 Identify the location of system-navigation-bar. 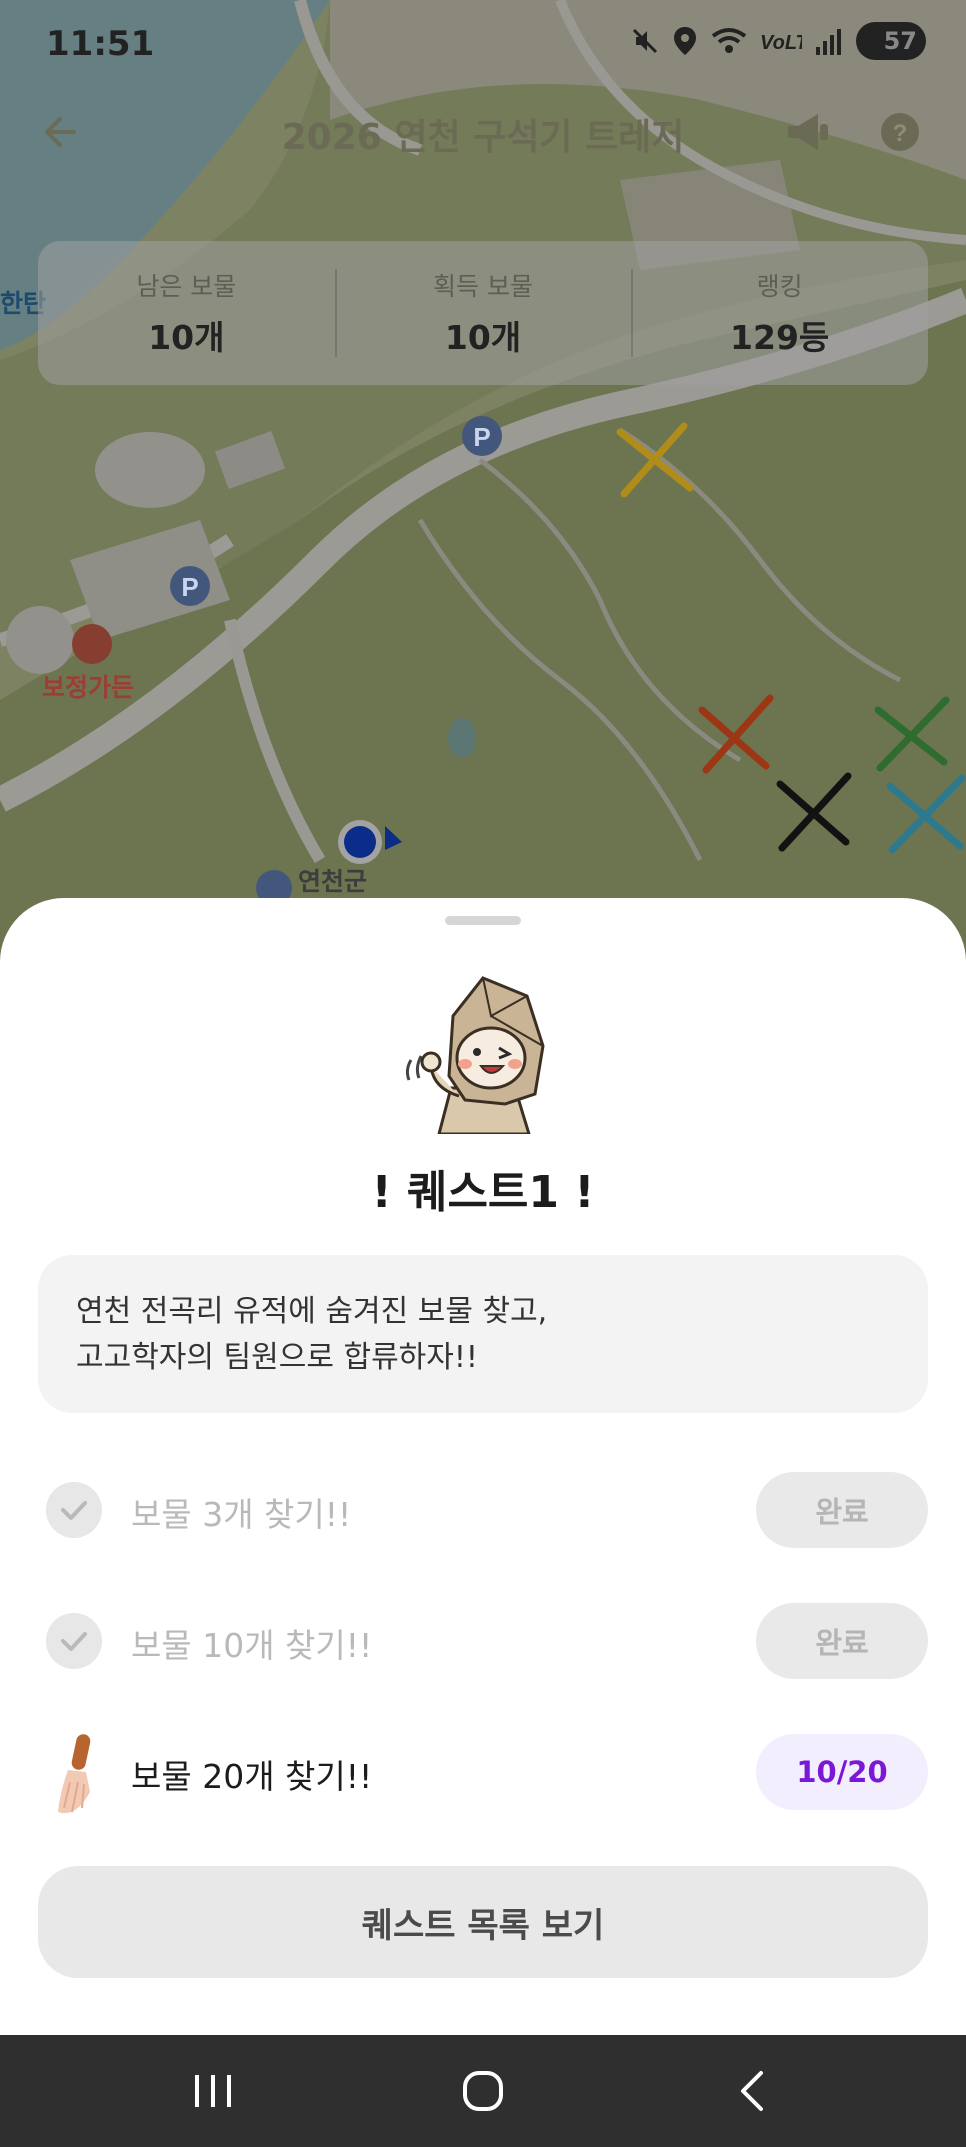
(483, 2091).